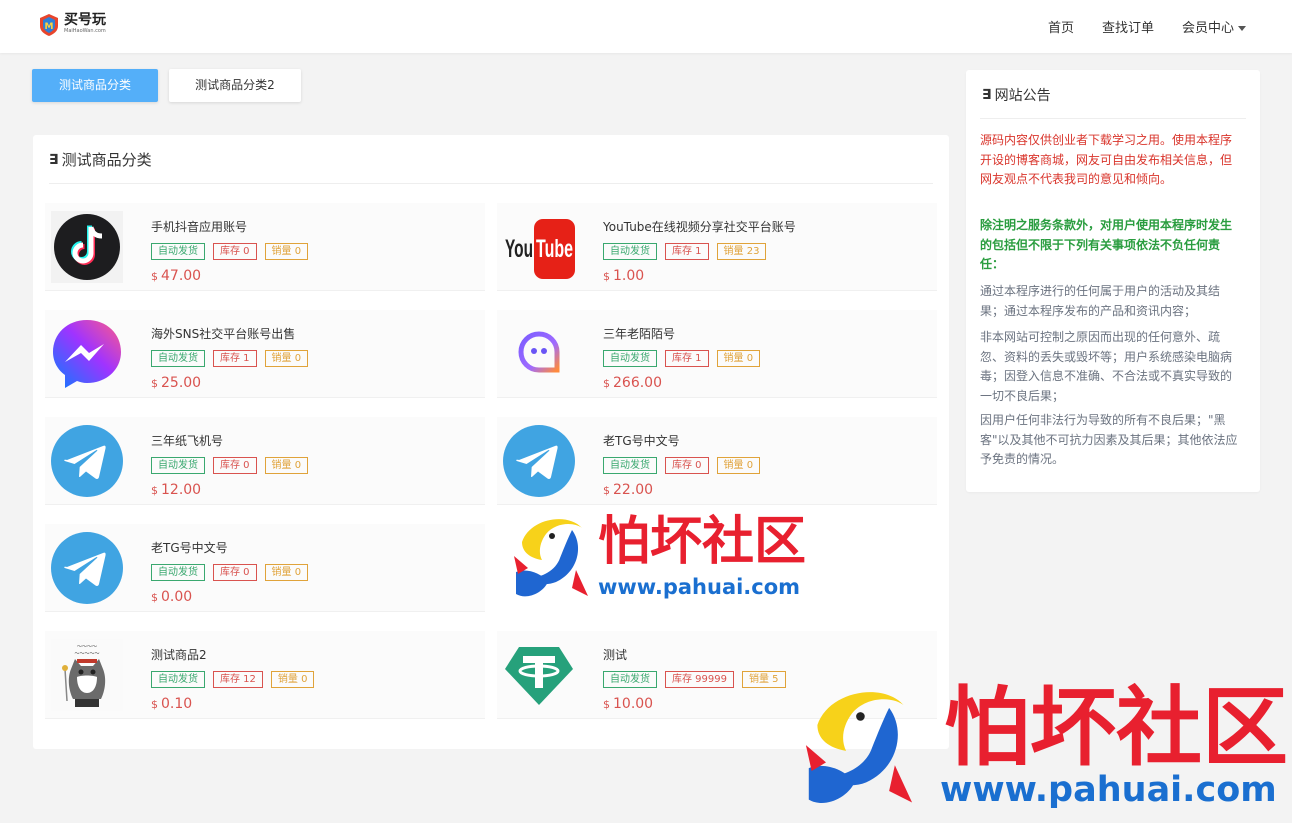 Image resolution: width=1300 pixels, height=823 pixels. I want to click on logo-name: 买号玩, so click(85, 20).